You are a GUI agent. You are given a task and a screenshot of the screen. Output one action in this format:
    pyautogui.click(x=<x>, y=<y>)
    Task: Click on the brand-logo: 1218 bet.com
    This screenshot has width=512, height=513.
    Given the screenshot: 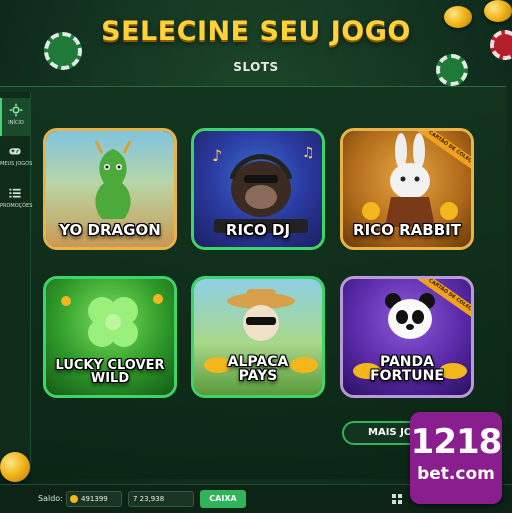 What is the action you would take?
    pyautogui.click(x=456, y=458)
    